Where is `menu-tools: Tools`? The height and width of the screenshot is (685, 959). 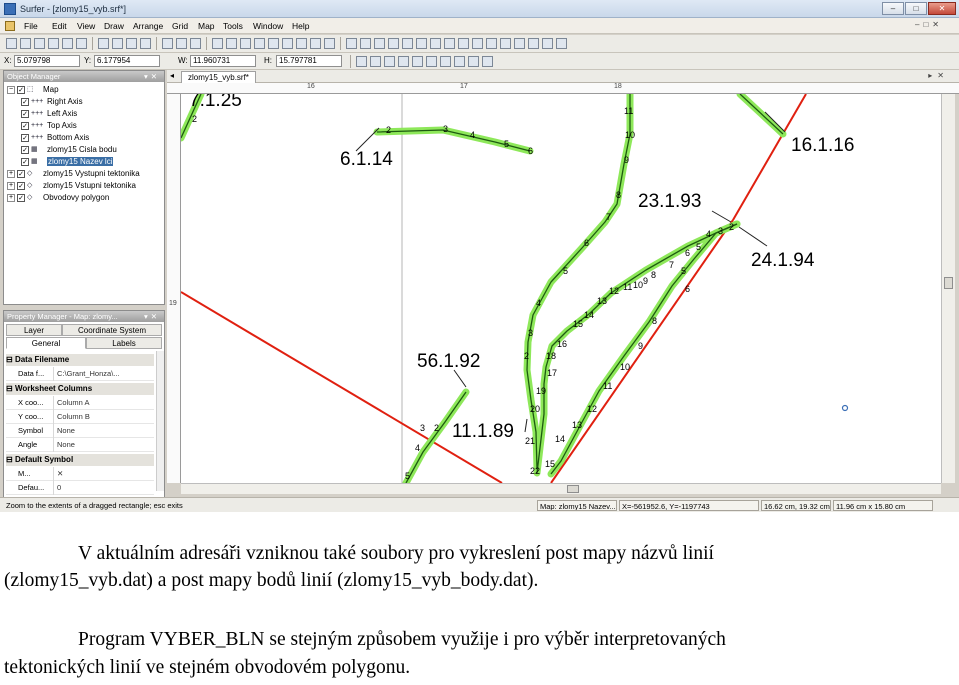 menu-tools: Tools is located at coordinates (233, 26).